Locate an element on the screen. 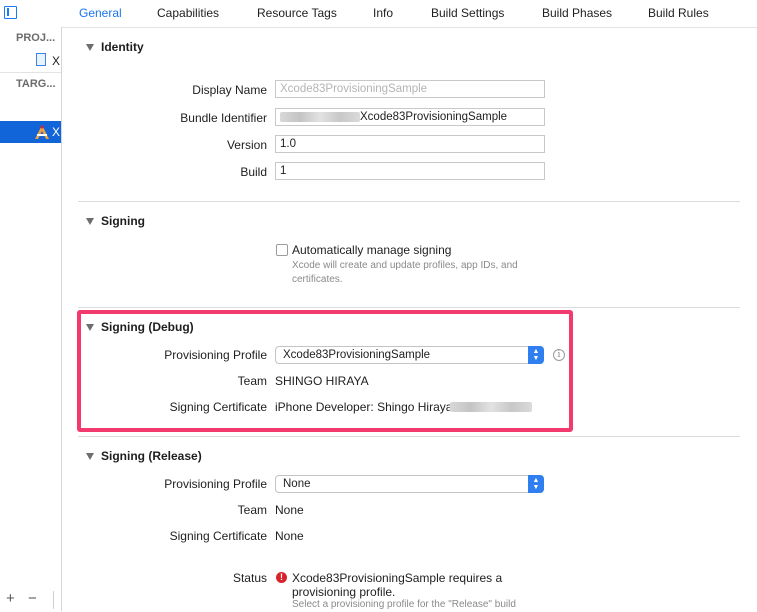 The height and width of the screenshot is (612, 757). release-status-label: Status is located at coordinates (249, 578).